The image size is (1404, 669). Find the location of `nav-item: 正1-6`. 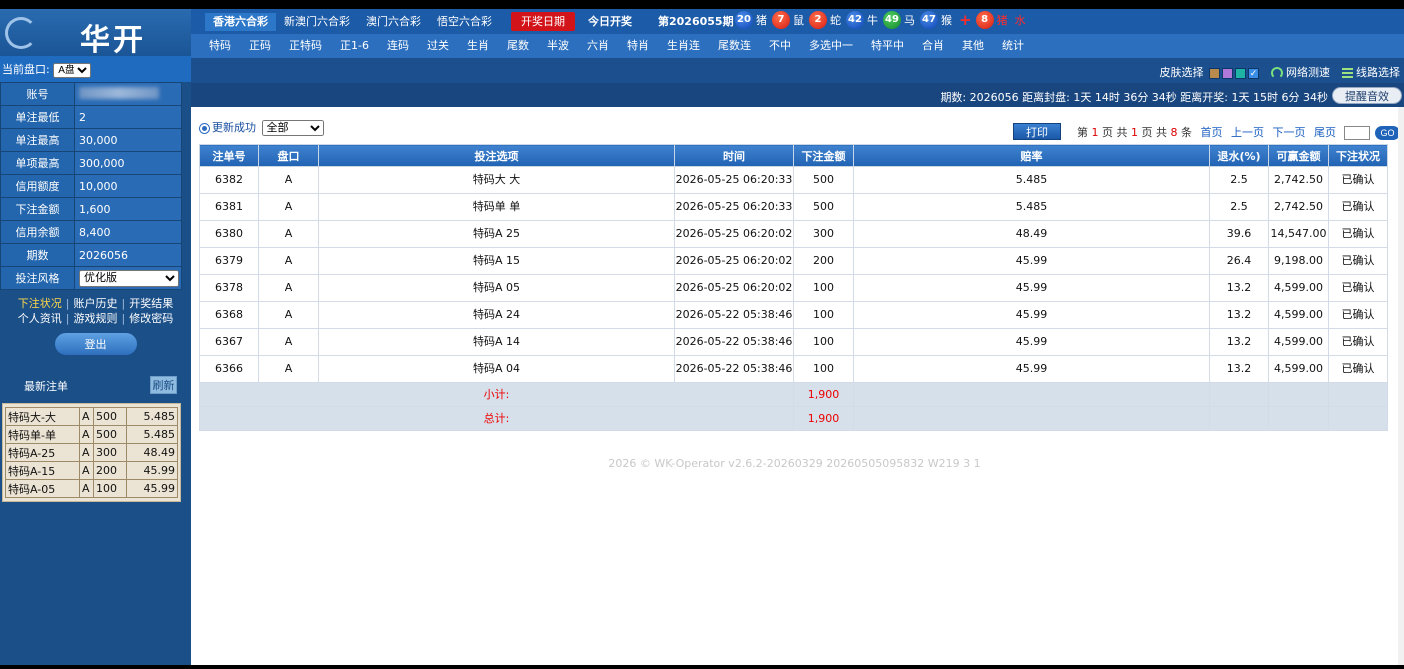

nav-item: 正1-6 is located at coordinates (354, 46).